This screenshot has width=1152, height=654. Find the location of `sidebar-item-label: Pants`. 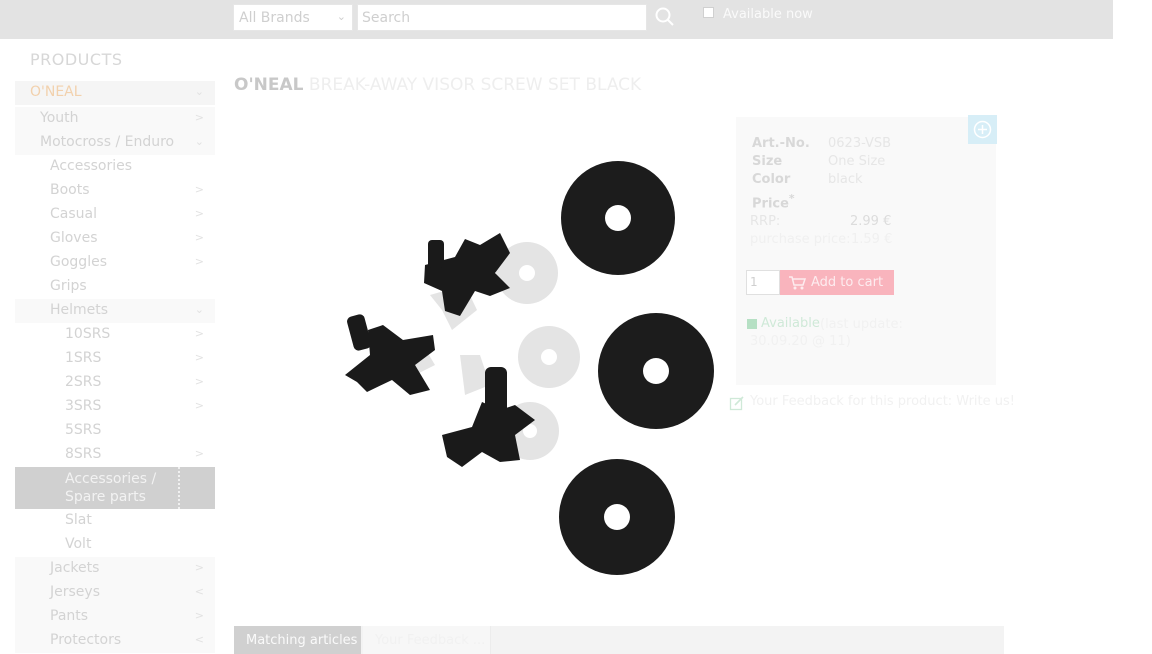

sidebar-item-label: Pants is located at coordinates (69, 616).